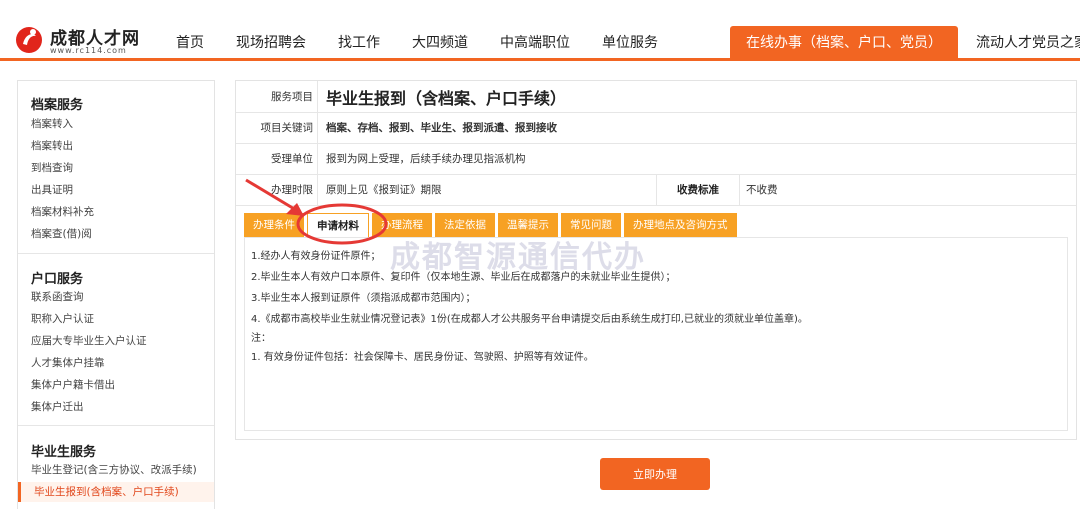 Image resolution: width=1080 pixels, height=509 pixels. I want to click on keywords-label: 项目关键词, so click(277, 127).